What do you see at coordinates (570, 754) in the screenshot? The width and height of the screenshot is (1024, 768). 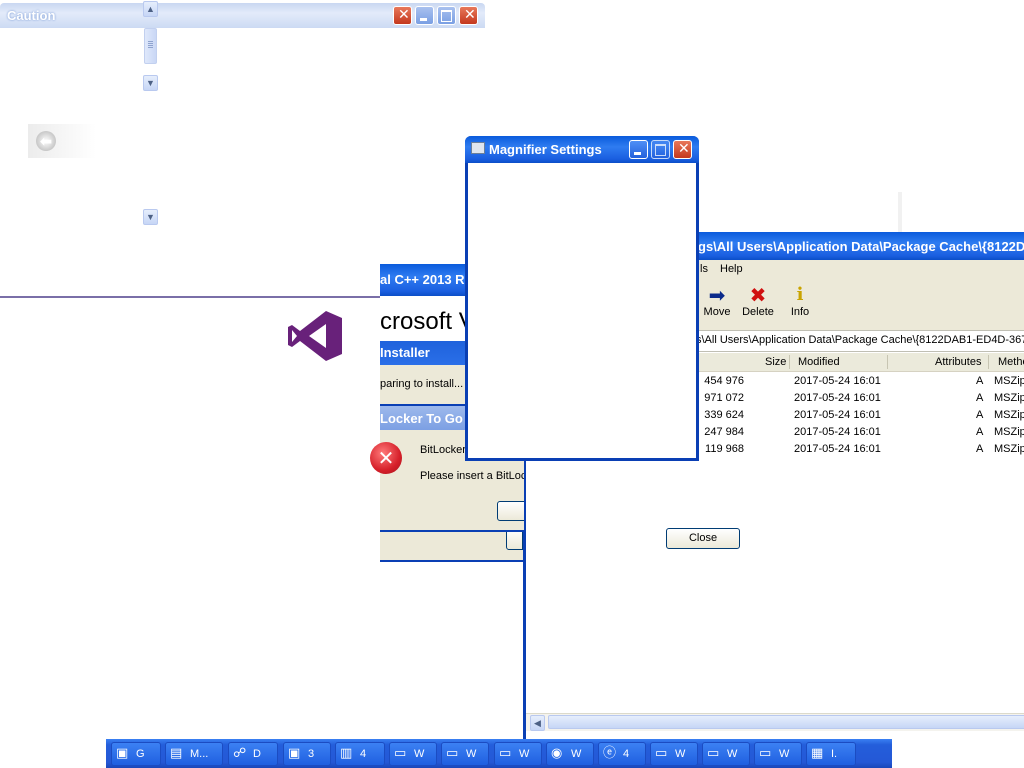 I see `taskbar-button: ◉ W` at bounding box center [570, 754].